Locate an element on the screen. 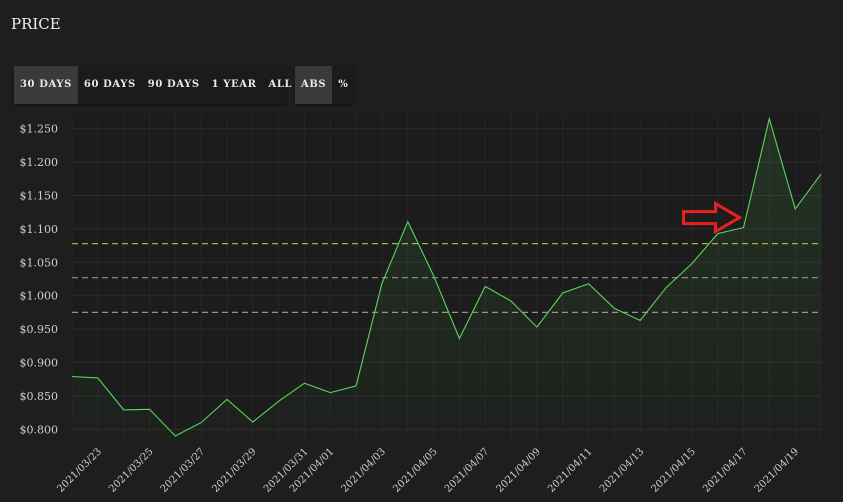 The width and height of the screenshot is (843, 502). y-tick-label: $1.250 is located at coordinates (39, 129).